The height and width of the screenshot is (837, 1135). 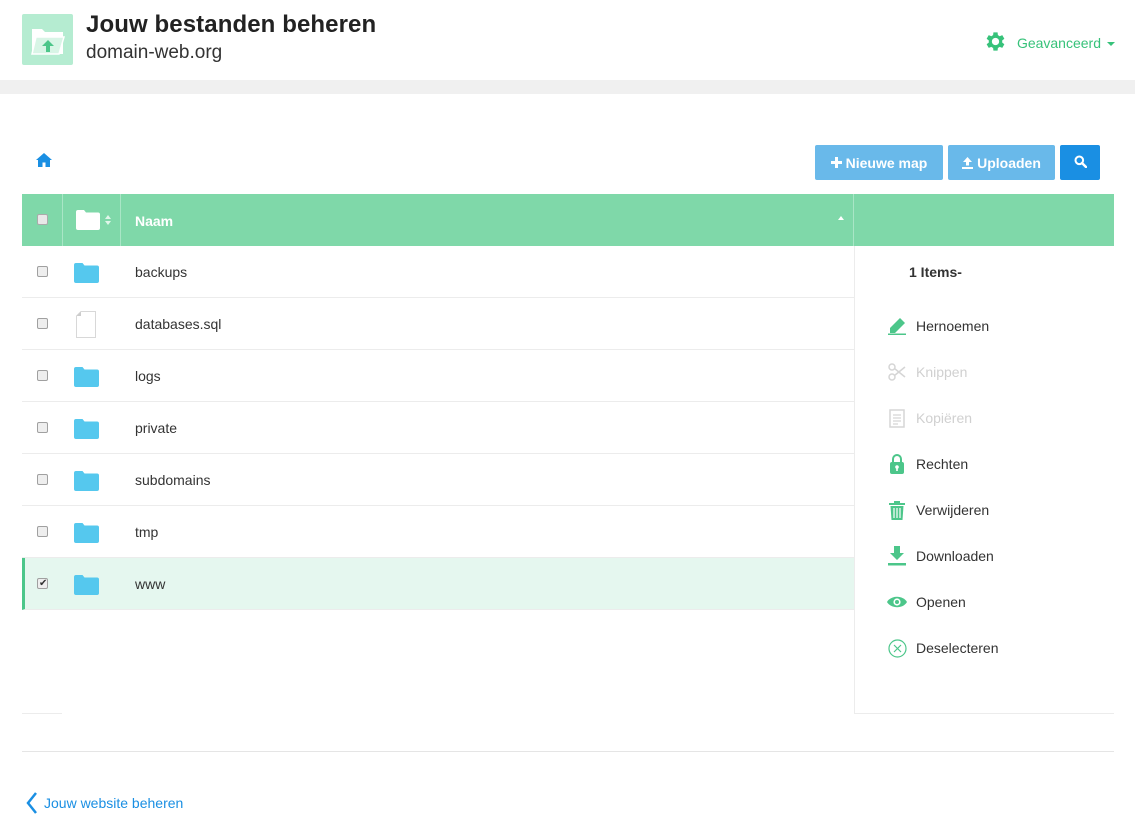 I want to click on pencil-icon, so click(x=897, y=326).